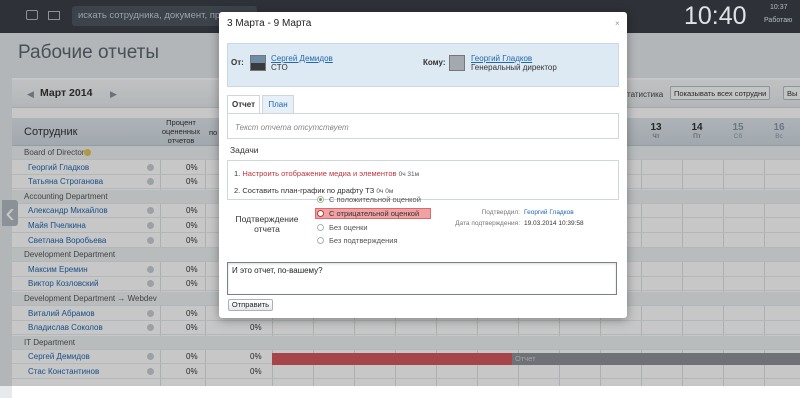 The height and width of the screenshot is (398, 800). What do you see at coordinates (250, 305) in the screenshot?
I see `send-button: Отправить` at bounding box center [250, 305].